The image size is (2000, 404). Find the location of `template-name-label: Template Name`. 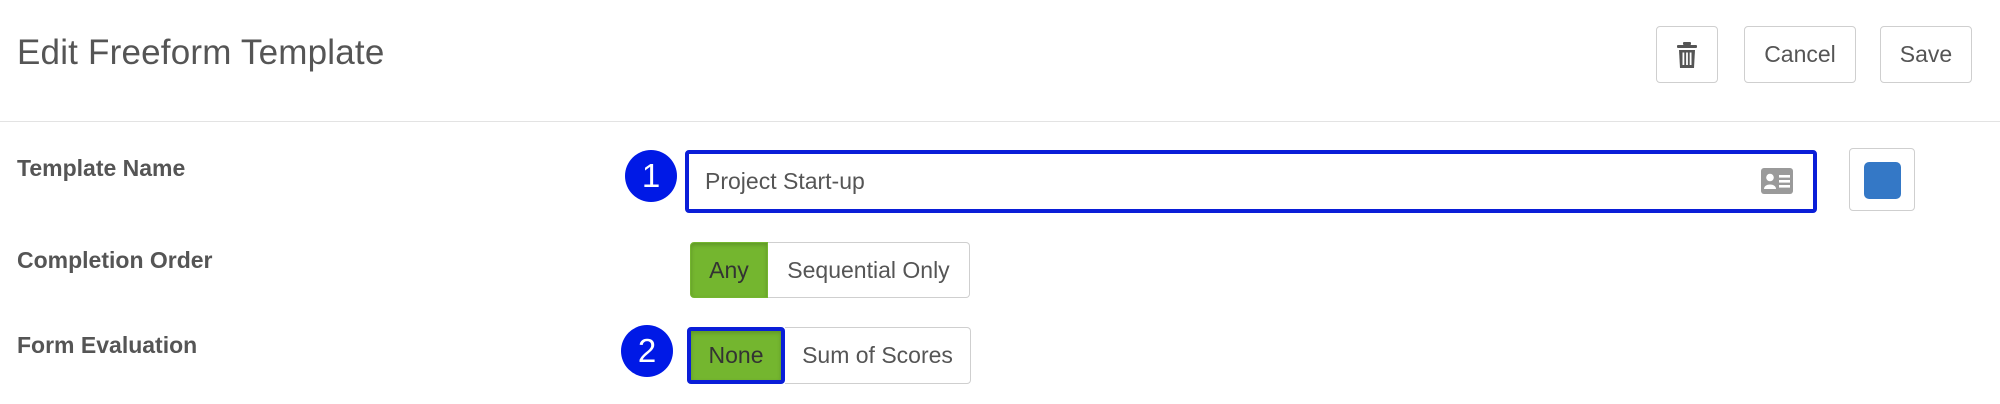

template-name-label: Template Name is located at coordinates (101, 168).